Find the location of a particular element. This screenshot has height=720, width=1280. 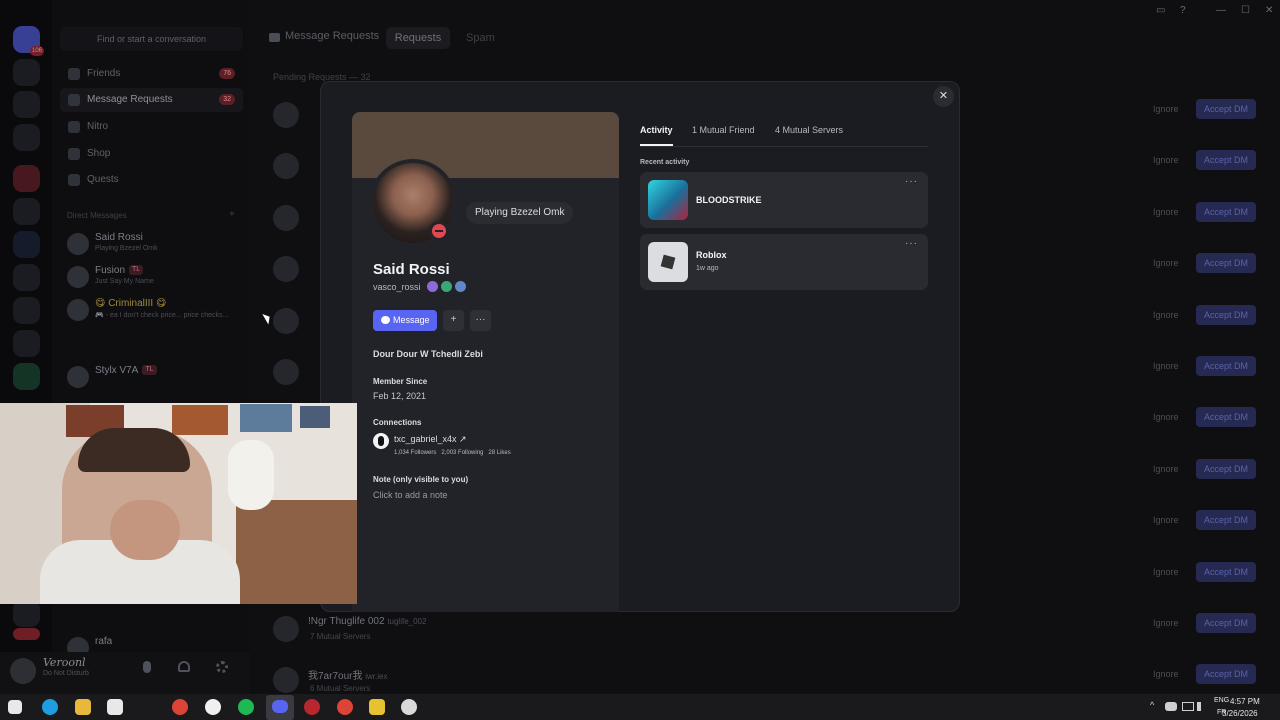

clock-app-icon is located at coordinates (213, 707).